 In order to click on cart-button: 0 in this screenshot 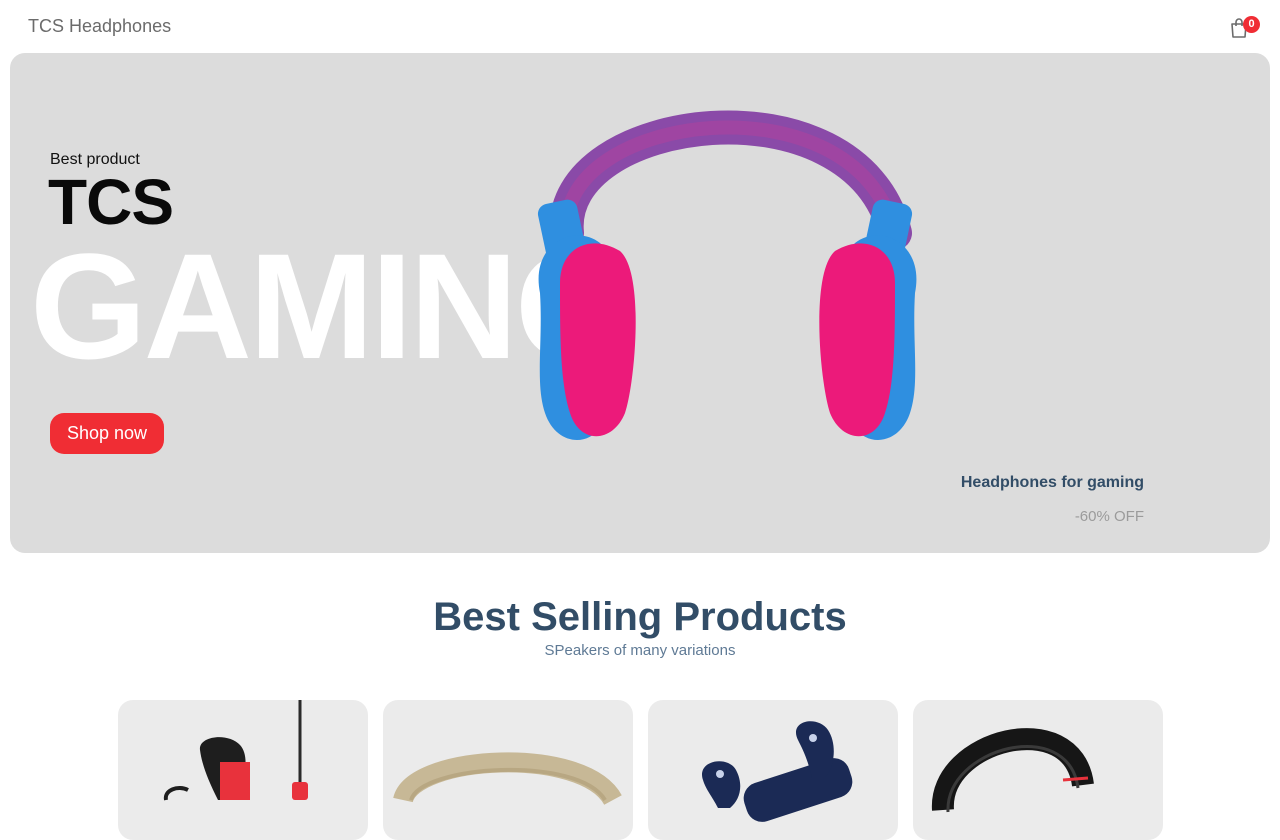, I will do `click(1244, 30)`.